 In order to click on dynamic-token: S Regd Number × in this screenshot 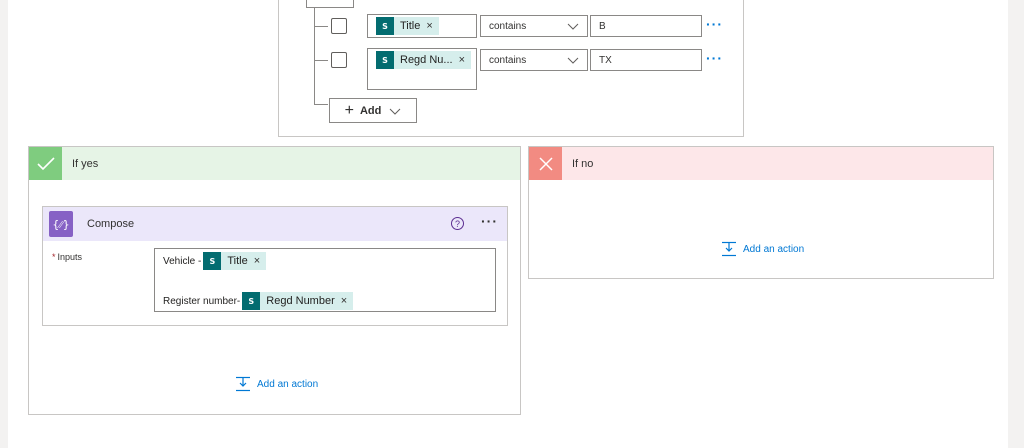, I will do `click(298, 301)`.